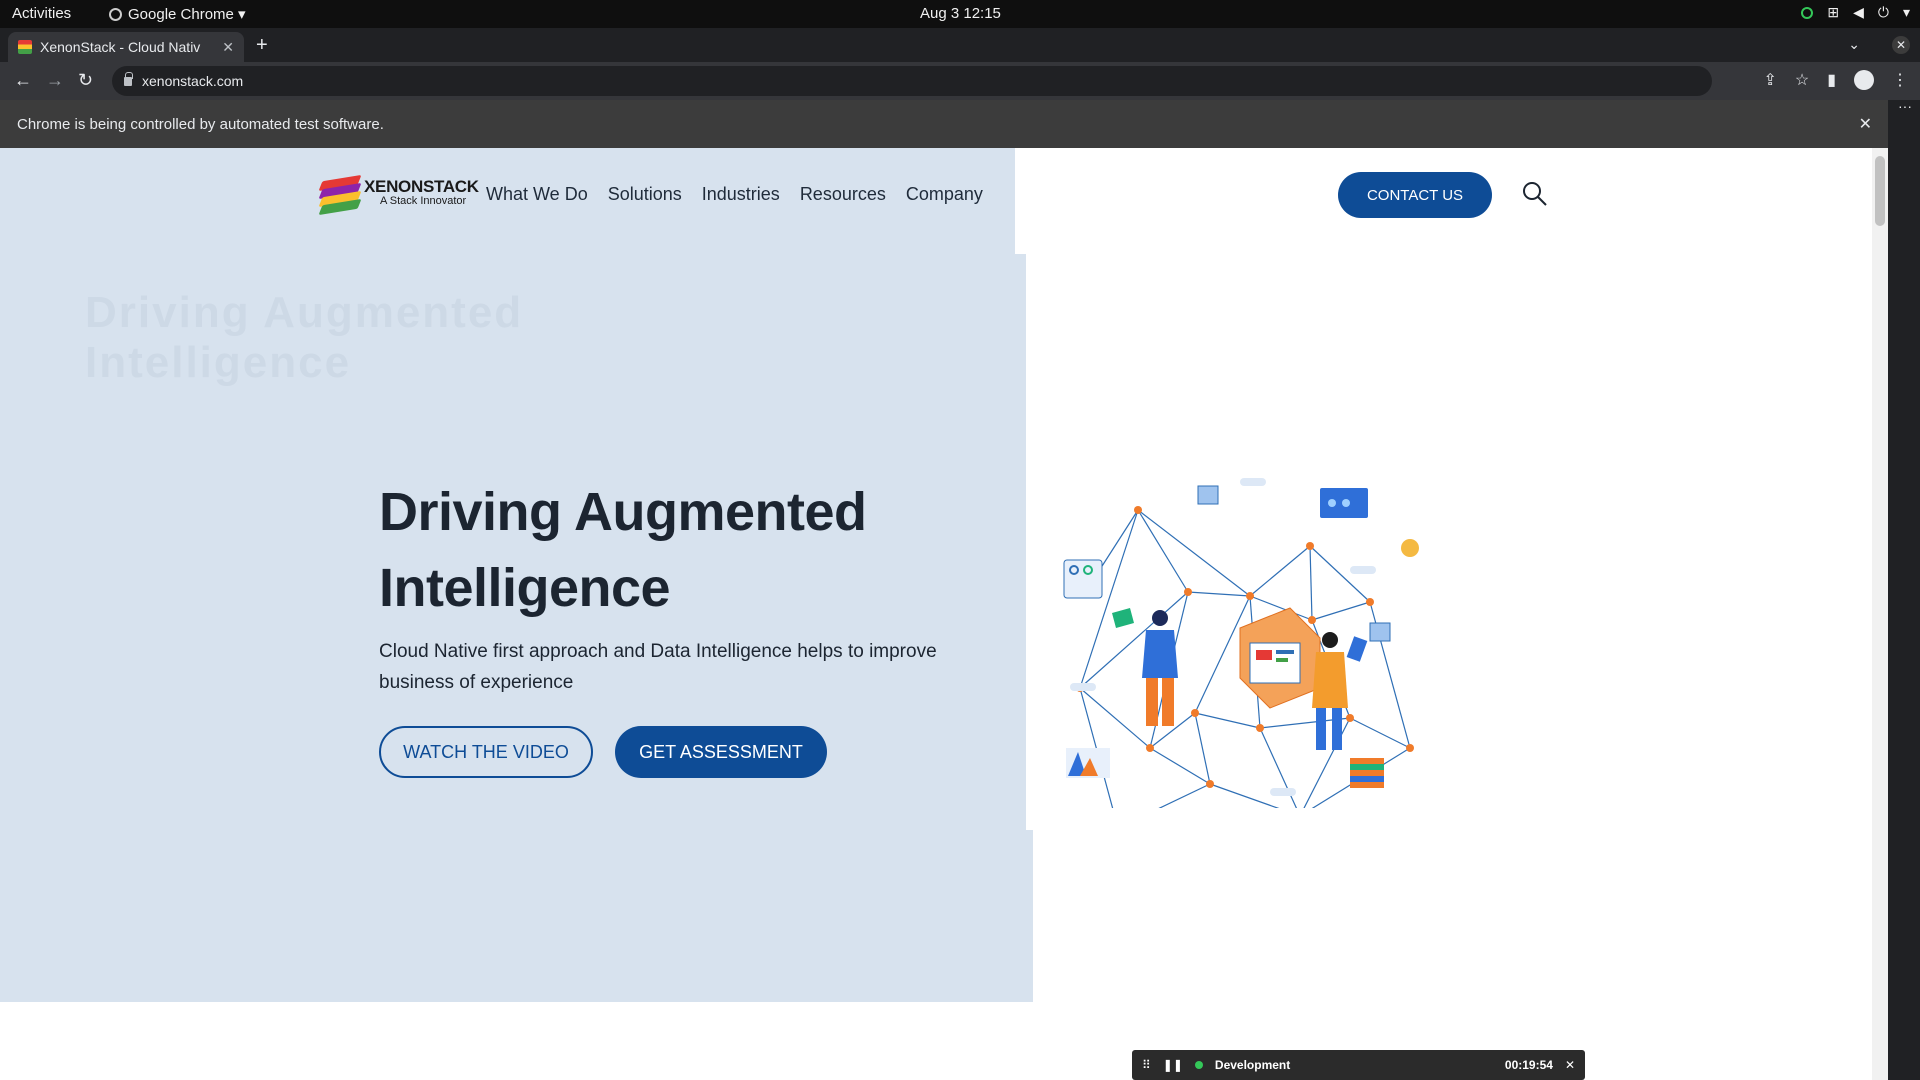 The width and height of the screenshot is (1920, 1080). Describe the element at coordinates (1528, 1065) in the screenshot. I see `recorder-timer: 00:19:54` at that location.